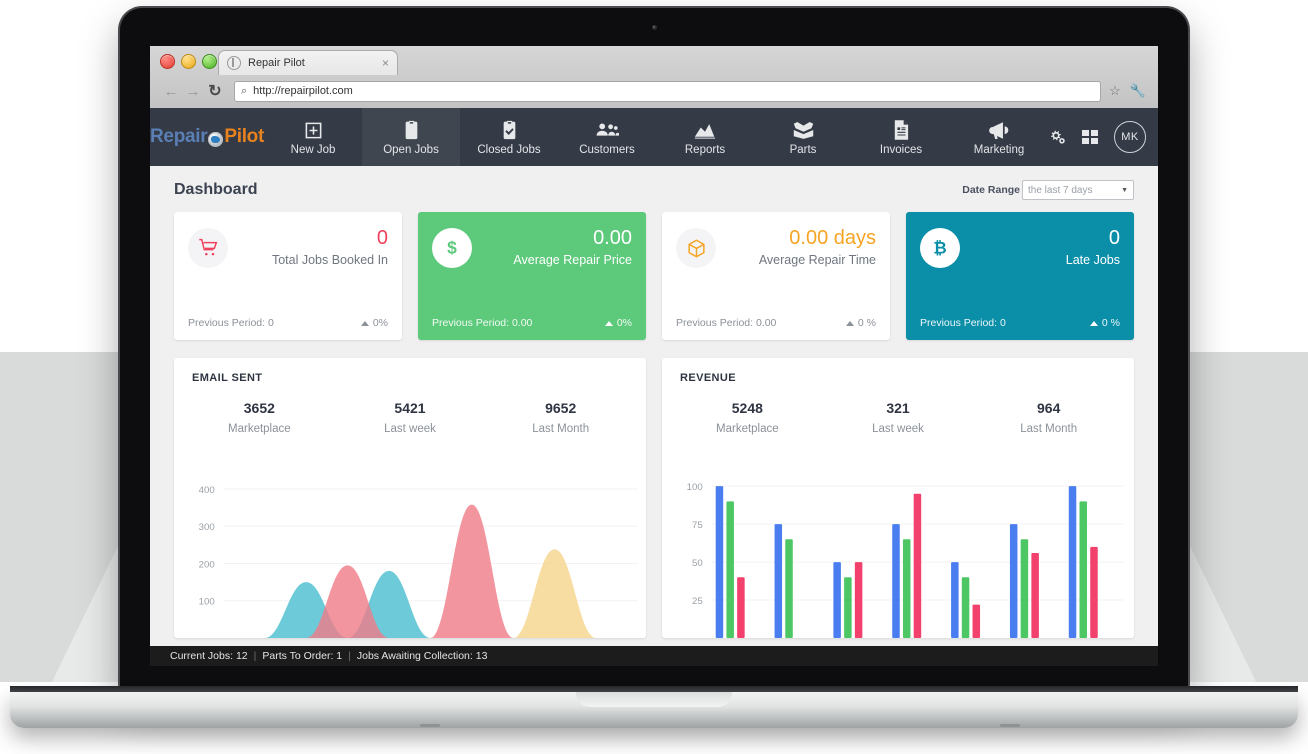  What do you see at coordinates (572, 260) in the screenshot?
I see `kpi-label: Average Repair Price` at bounding box center [572, 260].